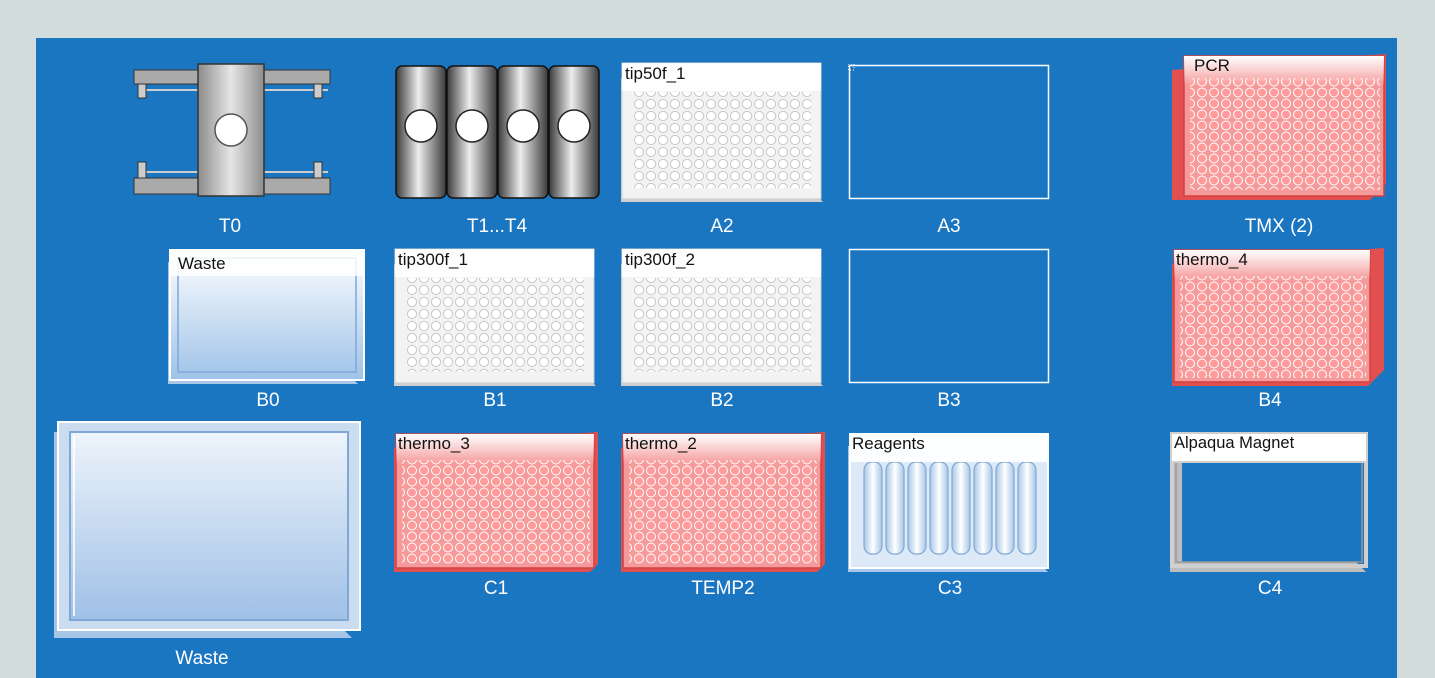  I want to click on slot-label: T1...T4, so click(497, 226).